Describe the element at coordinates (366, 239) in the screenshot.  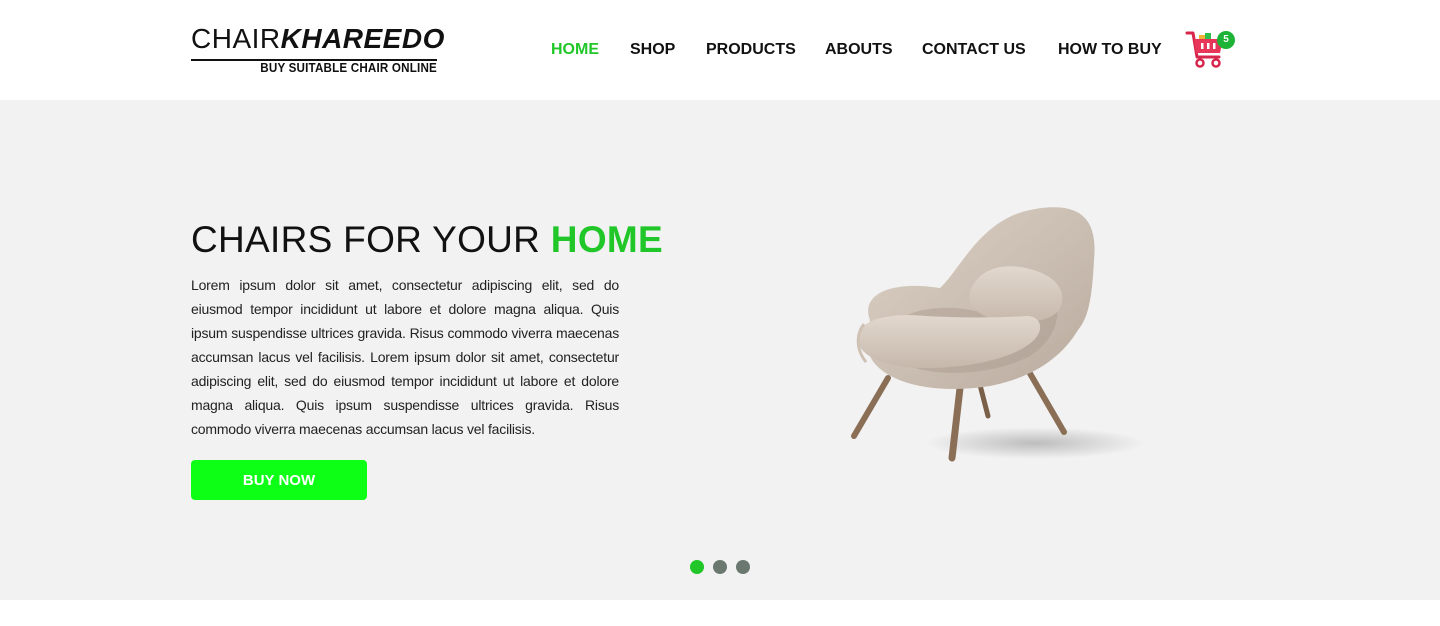
I see `hero-title-plain: CHAIRS FOR YOUR` at that location.